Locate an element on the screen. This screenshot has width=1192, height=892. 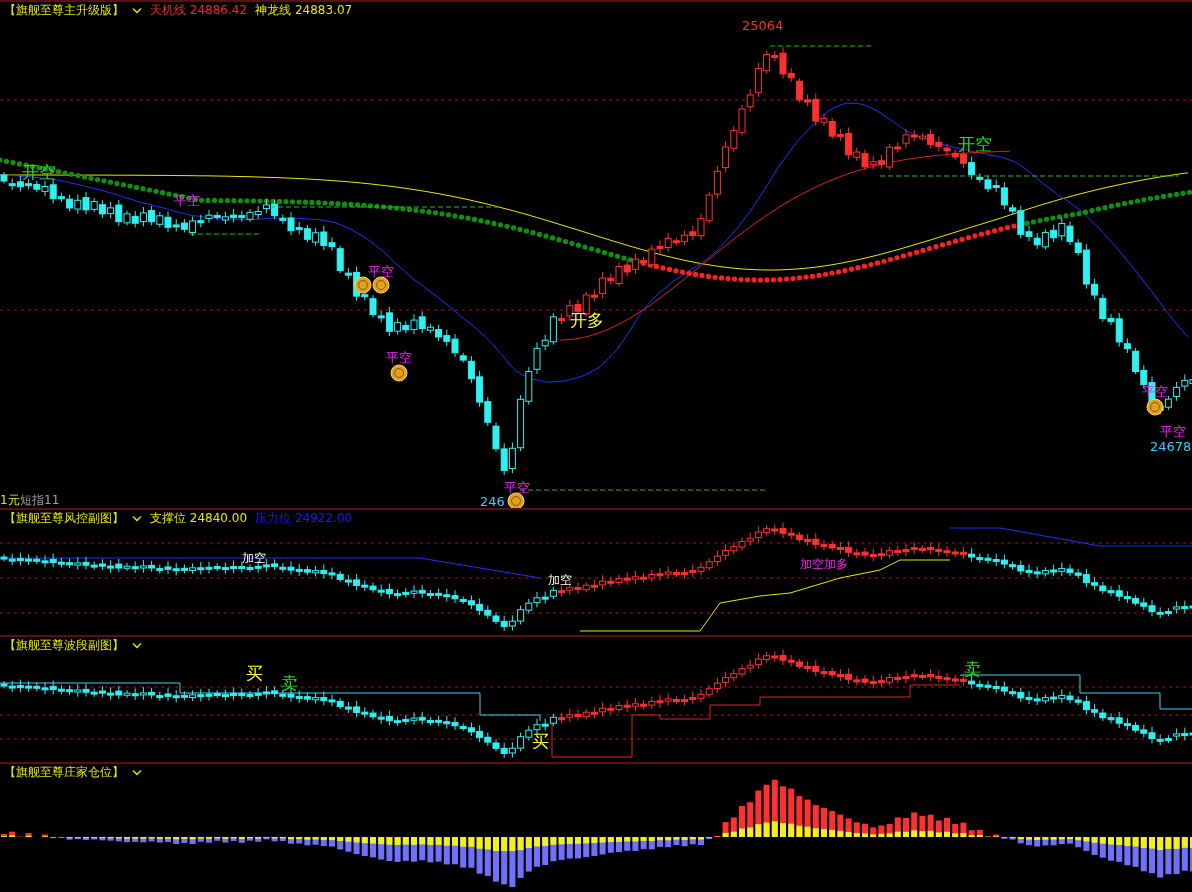
indicator-title: 【旗舰至尊主升级版】 is located at coordinates (64, 10).